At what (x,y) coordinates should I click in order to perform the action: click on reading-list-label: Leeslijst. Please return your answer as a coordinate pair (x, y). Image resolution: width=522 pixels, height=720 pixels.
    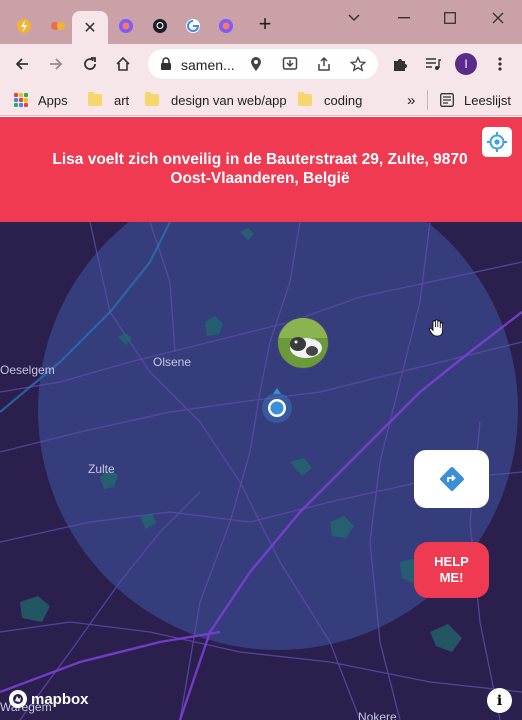
    Looking at the image, I should click on (487, 100).